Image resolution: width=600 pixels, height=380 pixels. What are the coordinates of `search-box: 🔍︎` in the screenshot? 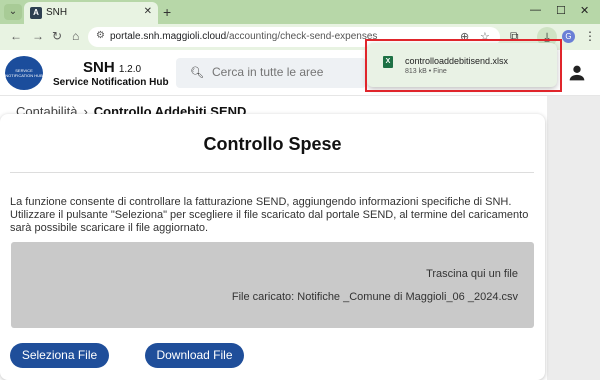 It's located at (271, 73).